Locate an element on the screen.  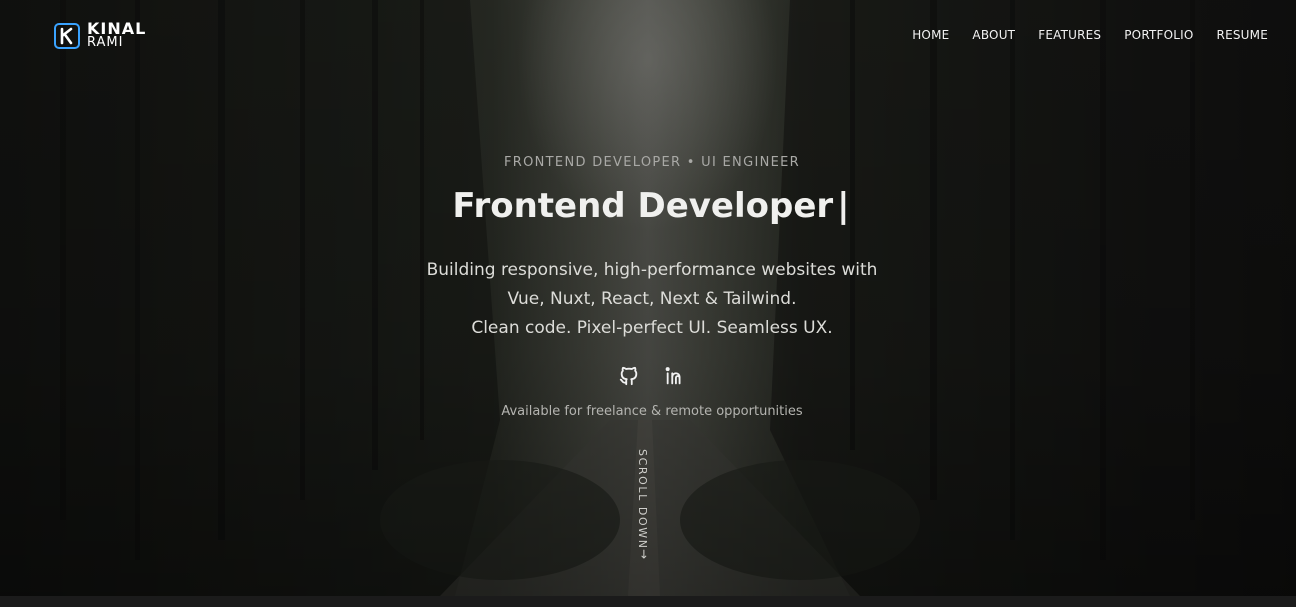
main-nav: HOME ABOUT FEATURES PORTFOLIO RESUME is located at coordinates (1090, 35).